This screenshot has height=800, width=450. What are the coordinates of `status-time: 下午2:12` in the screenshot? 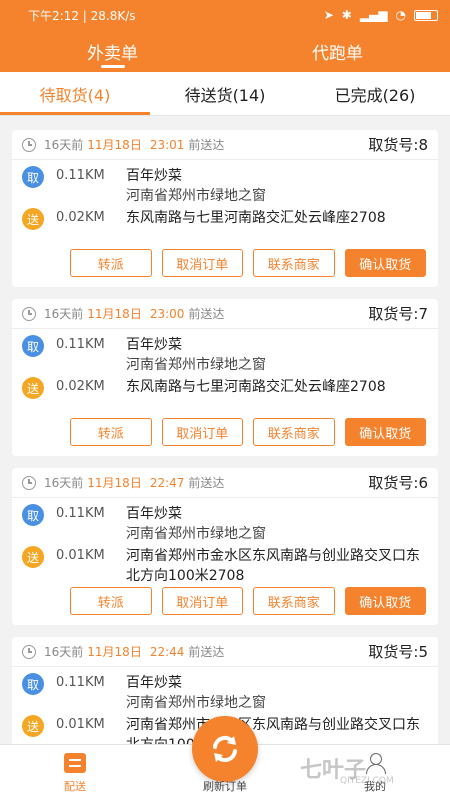 It's located at (53, 15).